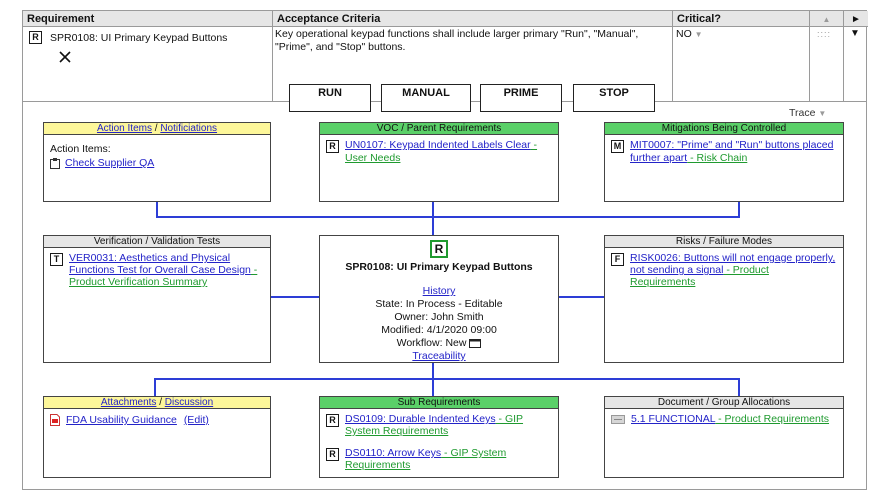 The width and height of the screenshot is (890, 500). What do you see at coordinates (741, 19) in the screenshot?
I see `column-header-critical: Critical?` at bounding box center [741, 19].